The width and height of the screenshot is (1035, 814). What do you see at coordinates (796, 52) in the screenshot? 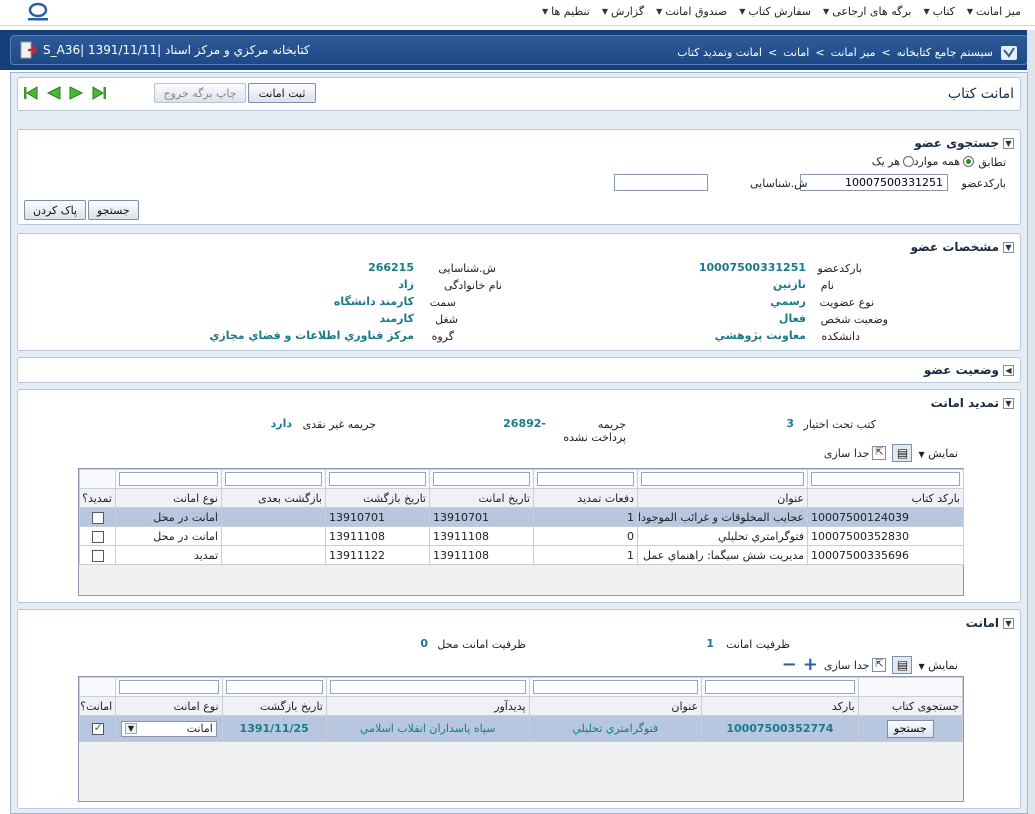
I see `breadcrumb-loan: امانت` at bounding box center [796, 52].